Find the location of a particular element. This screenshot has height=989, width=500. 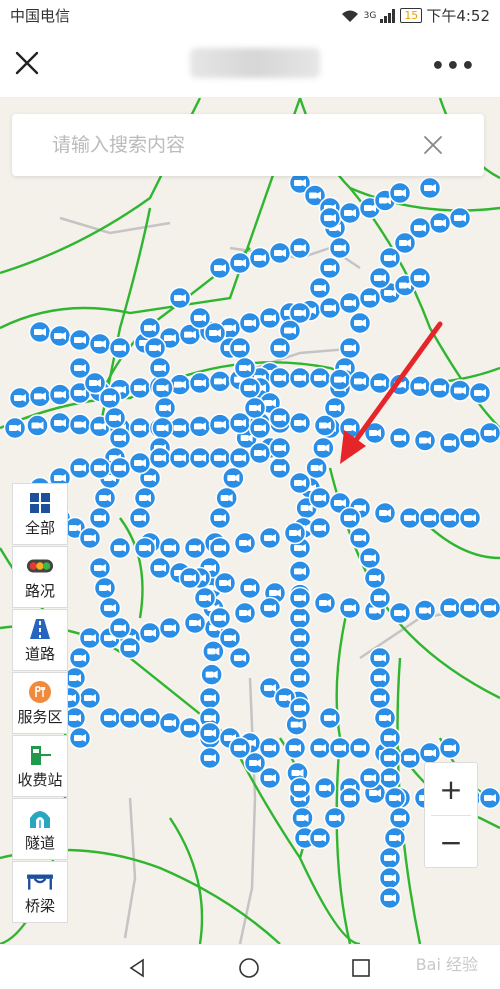

close-icon is located at coordinates (27, 63).